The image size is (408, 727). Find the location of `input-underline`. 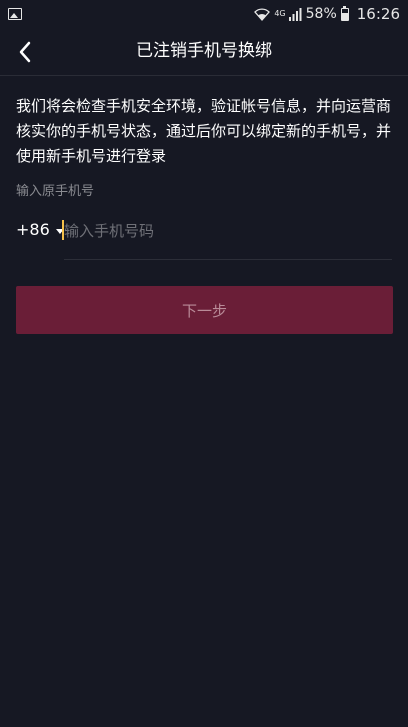

input-underline is located at coordinates (228, 259).